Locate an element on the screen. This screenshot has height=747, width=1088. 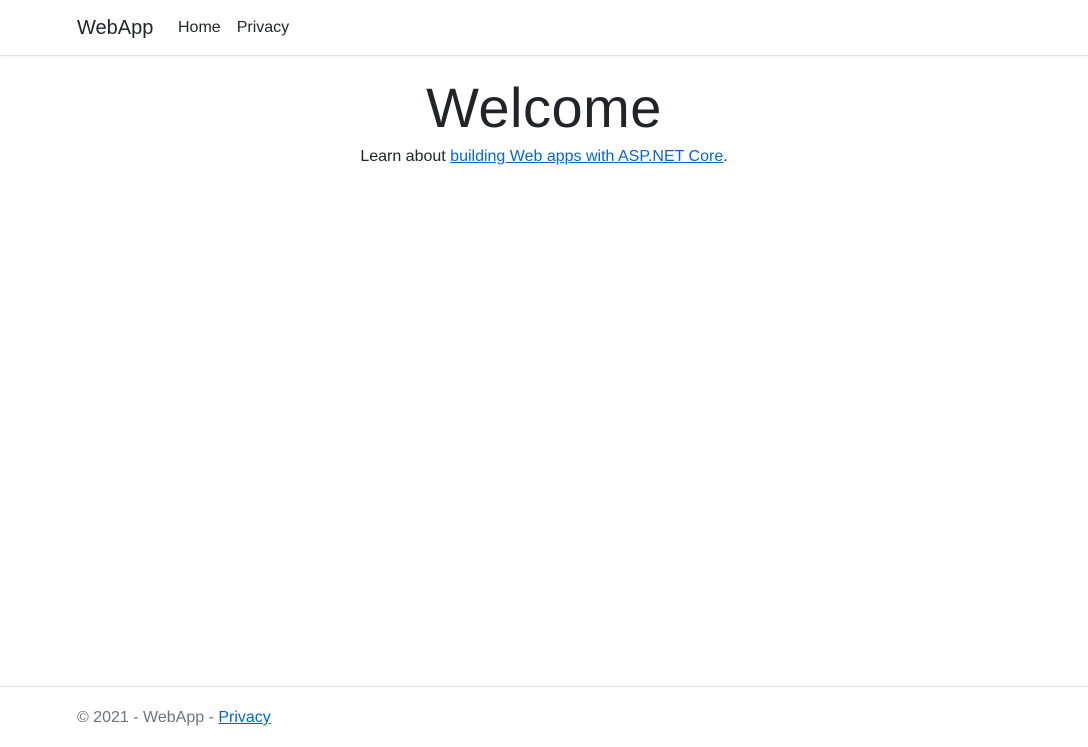
page-title: Welcome is located at coordinates (544, 107).